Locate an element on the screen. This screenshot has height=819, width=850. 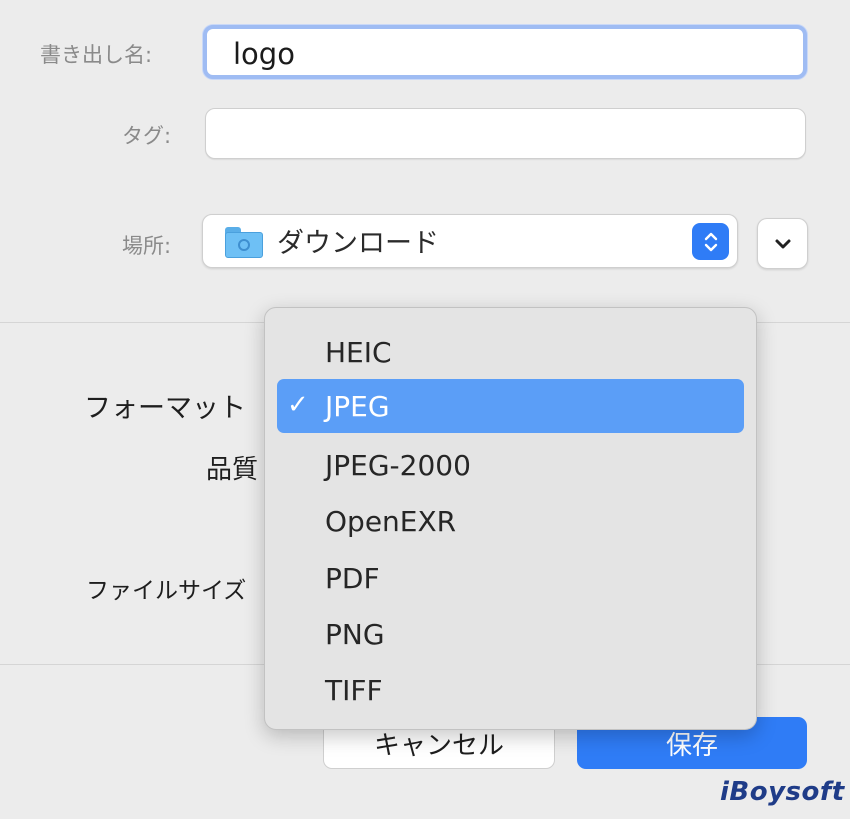
name-input: logo is located at coordinates (505, 52).